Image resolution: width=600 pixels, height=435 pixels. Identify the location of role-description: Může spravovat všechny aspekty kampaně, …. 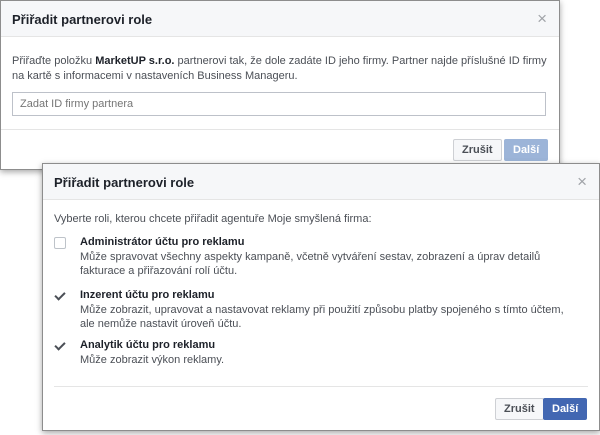
(310, 264).